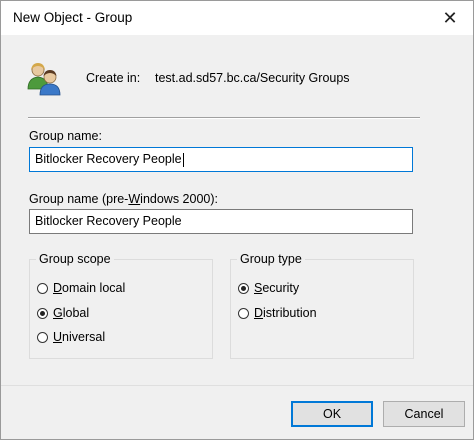 This screenshot has height=440, width=474. I want to click on group-name-pre2000-input: Bitlocker Recovery People, so click(221, 221).